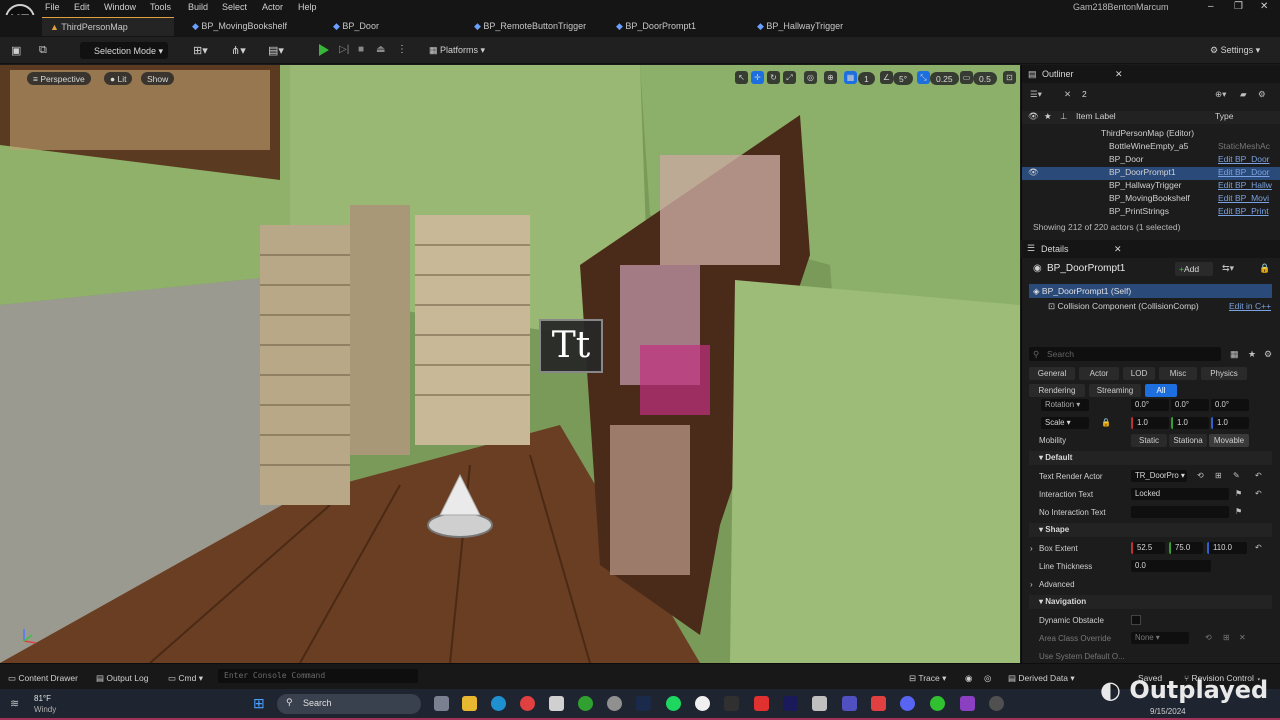  I want to click on chrome-icon, so click(527, 703).